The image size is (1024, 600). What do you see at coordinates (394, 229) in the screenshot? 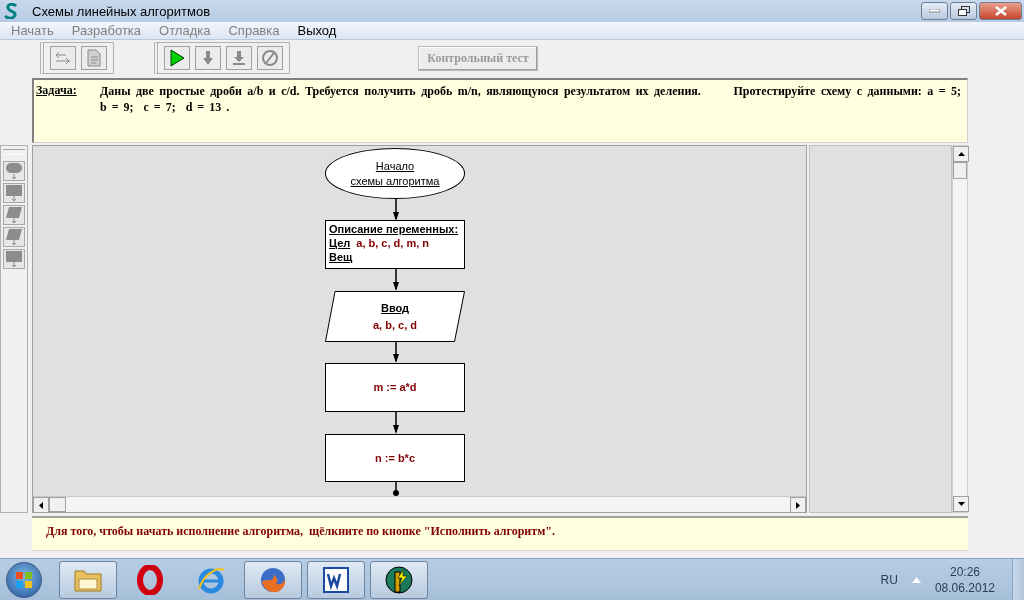
I see `declaration-title: Описание переменных:` at bounding box center [394, 229].